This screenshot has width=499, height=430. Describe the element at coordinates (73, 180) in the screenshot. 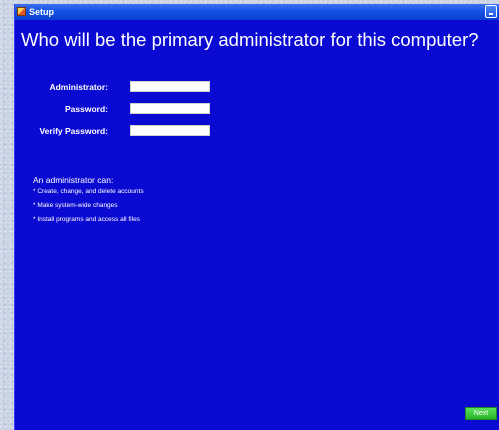

I see `info-heading: An administrator can:` at that location.